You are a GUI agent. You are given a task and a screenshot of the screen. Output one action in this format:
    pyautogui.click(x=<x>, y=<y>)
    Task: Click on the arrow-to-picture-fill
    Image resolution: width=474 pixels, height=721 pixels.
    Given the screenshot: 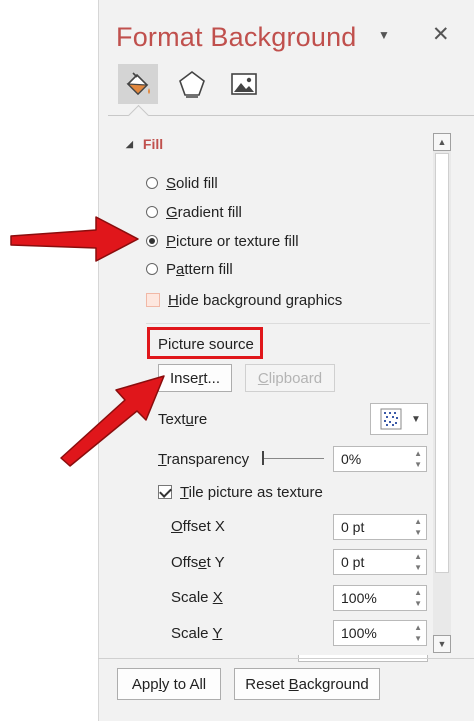 What is the action you would take?
    pyautogui.click(x=74, y=239)
    